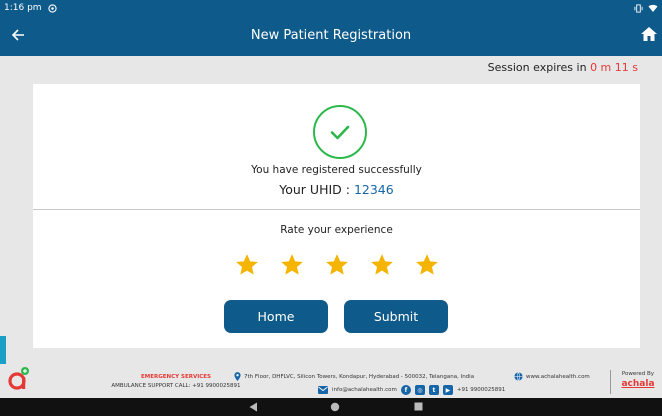 The height and width of the screenshot is (416, 662). What do you see at coordinates (638, 374) in the screenshot?
I see `powered-label: Powered By` at bounding box center [638, 374].